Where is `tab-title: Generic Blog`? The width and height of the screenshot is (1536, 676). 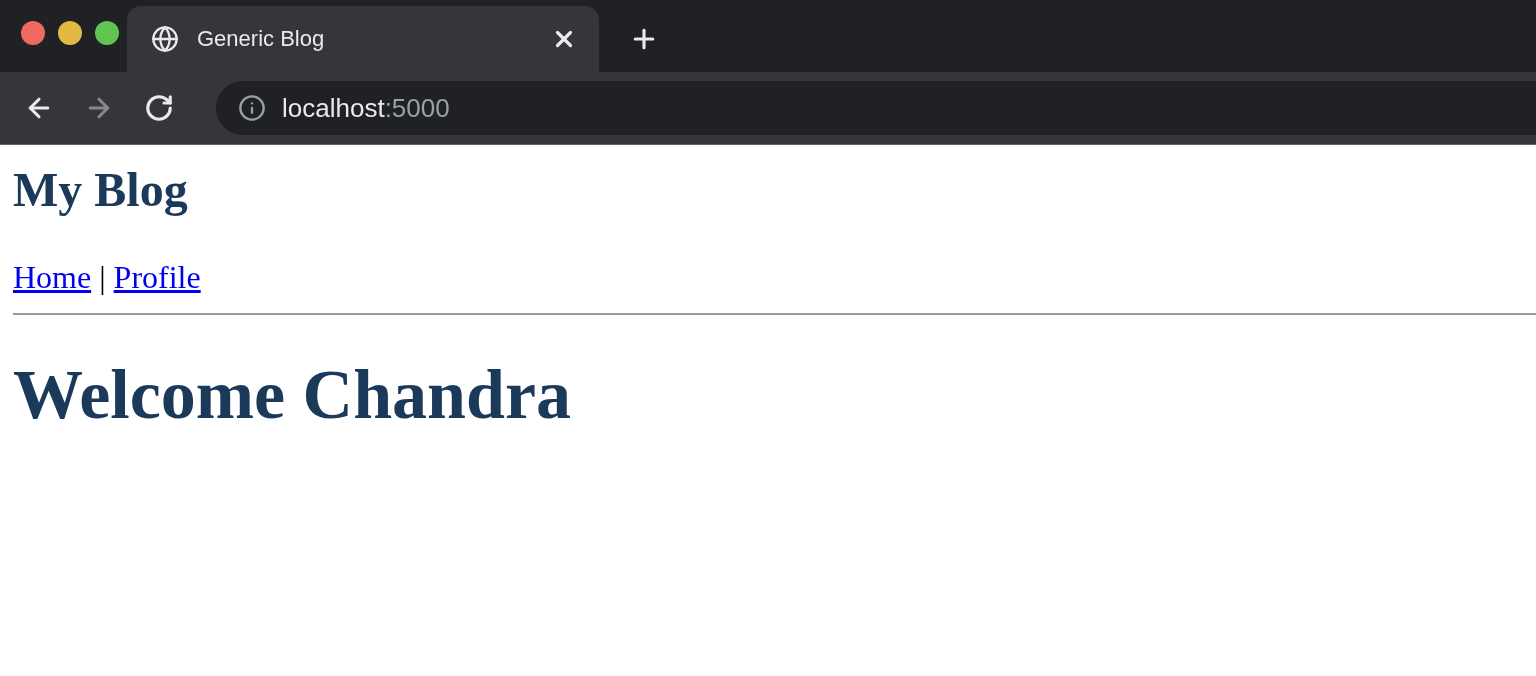 tab-title: Generic Blog is located at coordinates (261, 39).